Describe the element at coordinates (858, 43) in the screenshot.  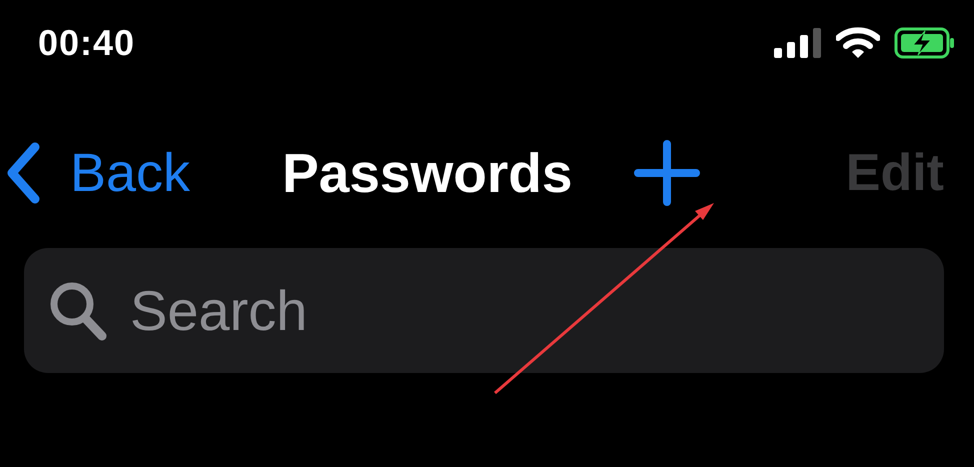
I see `wifi-icon` at that location.